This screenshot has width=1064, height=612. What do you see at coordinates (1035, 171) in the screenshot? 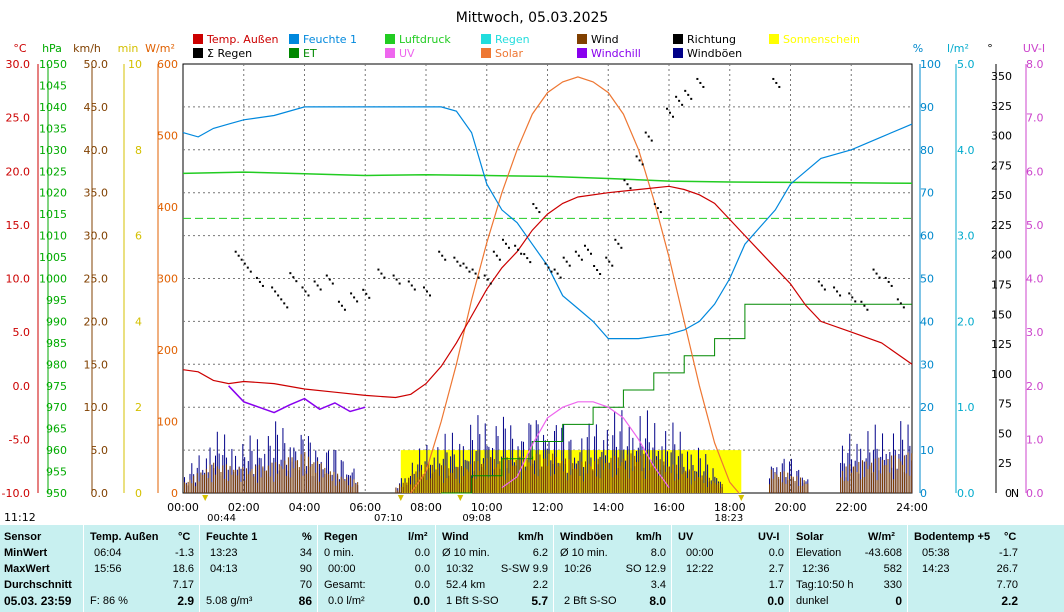
I see `axis-tick: 6.0` at bounding box center [1035, 171].